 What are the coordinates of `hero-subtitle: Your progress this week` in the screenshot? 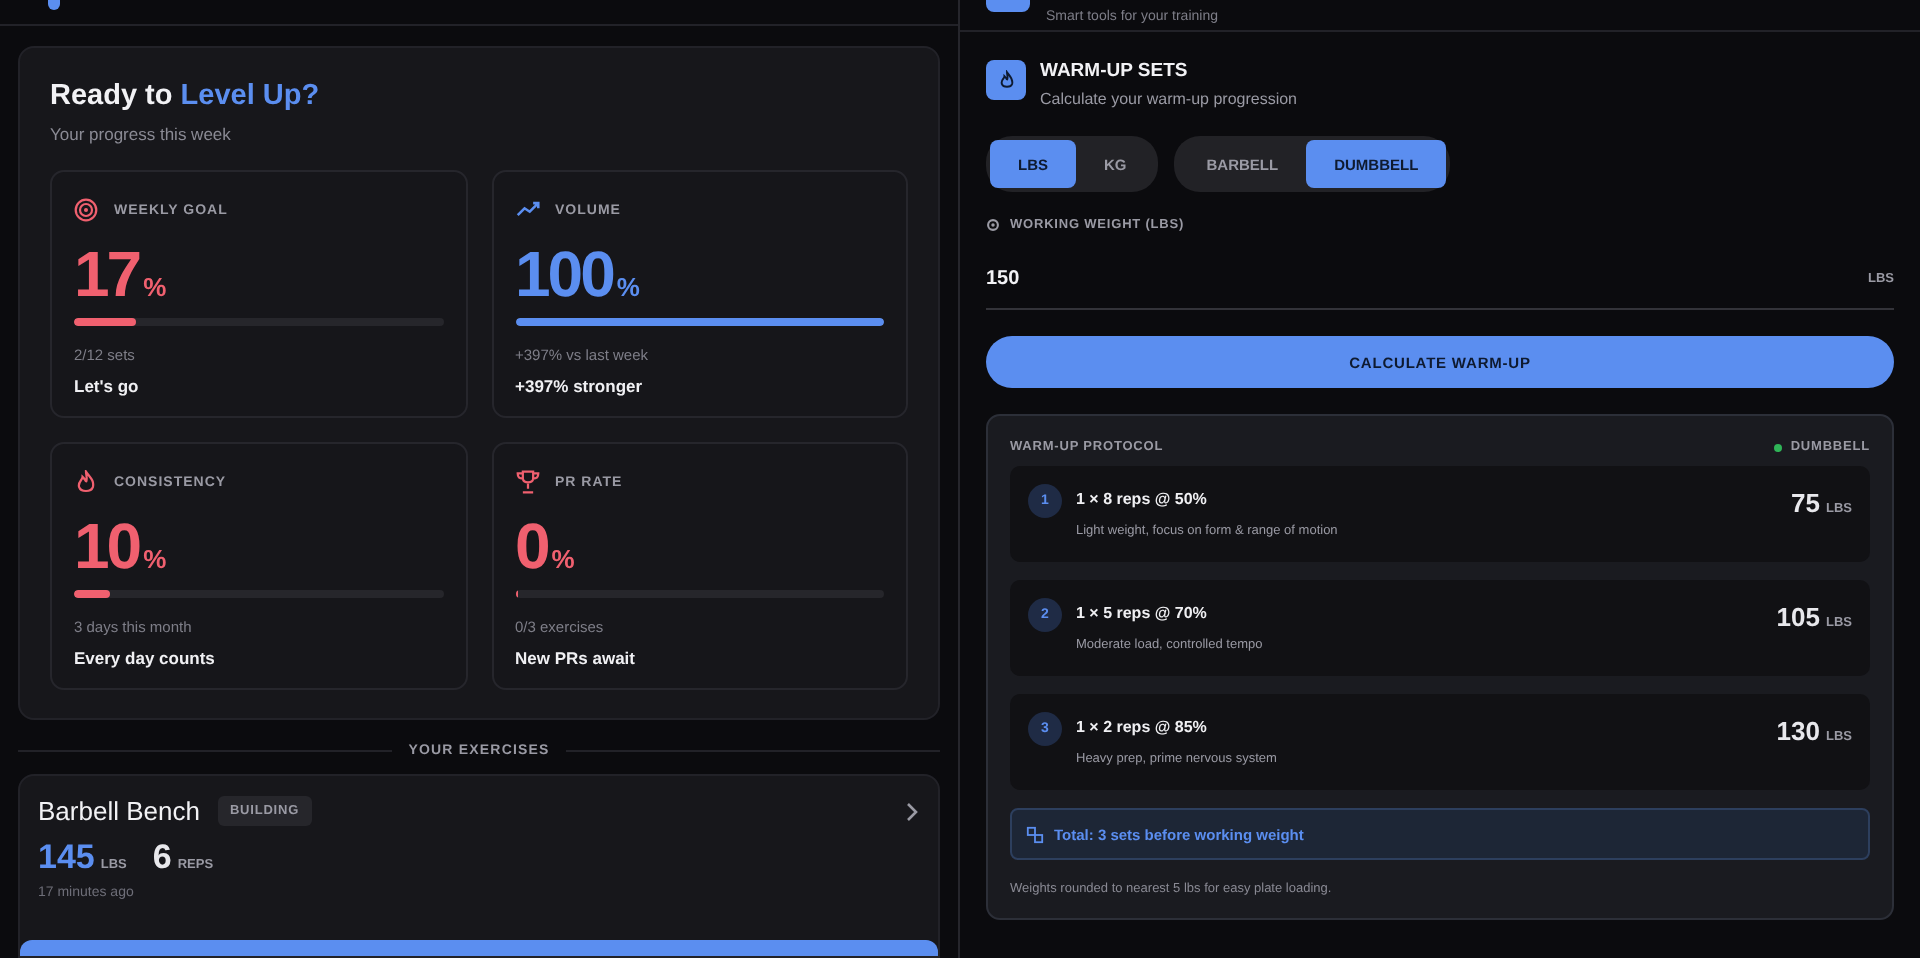 It's located at (141, 134).